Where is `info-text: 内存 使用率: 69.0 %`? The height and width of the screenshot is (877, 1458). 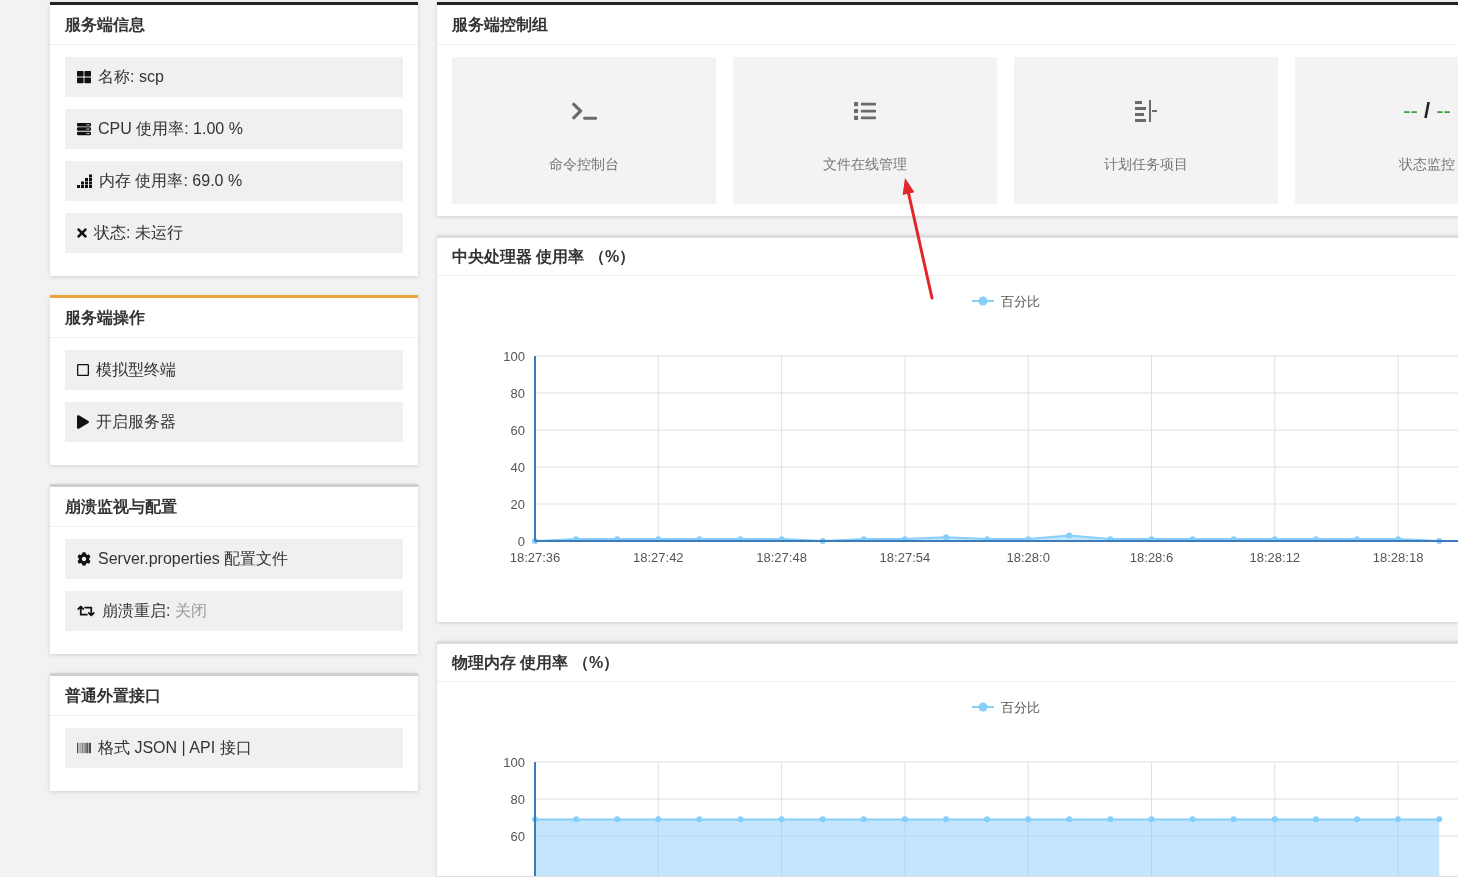
info-text: 内存 使用率: 69.0 % is located at coordinates (171, 181).